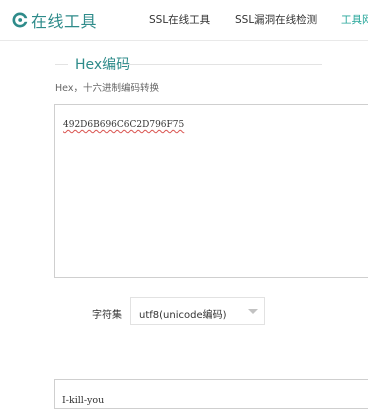 Image resolution: width=368 pixels, height=415 pixels. What do you see at coordinates (107, 315) in the screenshot?
I see `charset-label: 字符集` at bounding box center [107, 315].